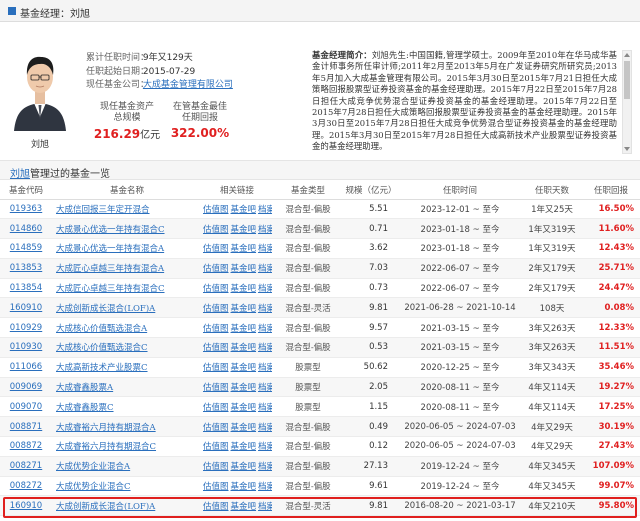 The height and width of the screenshot is (521, 640). Describe the element at coordinates (84, 388) in the screenshot. I see `fund-name-link: 大成睿鑫股票A` at that location.